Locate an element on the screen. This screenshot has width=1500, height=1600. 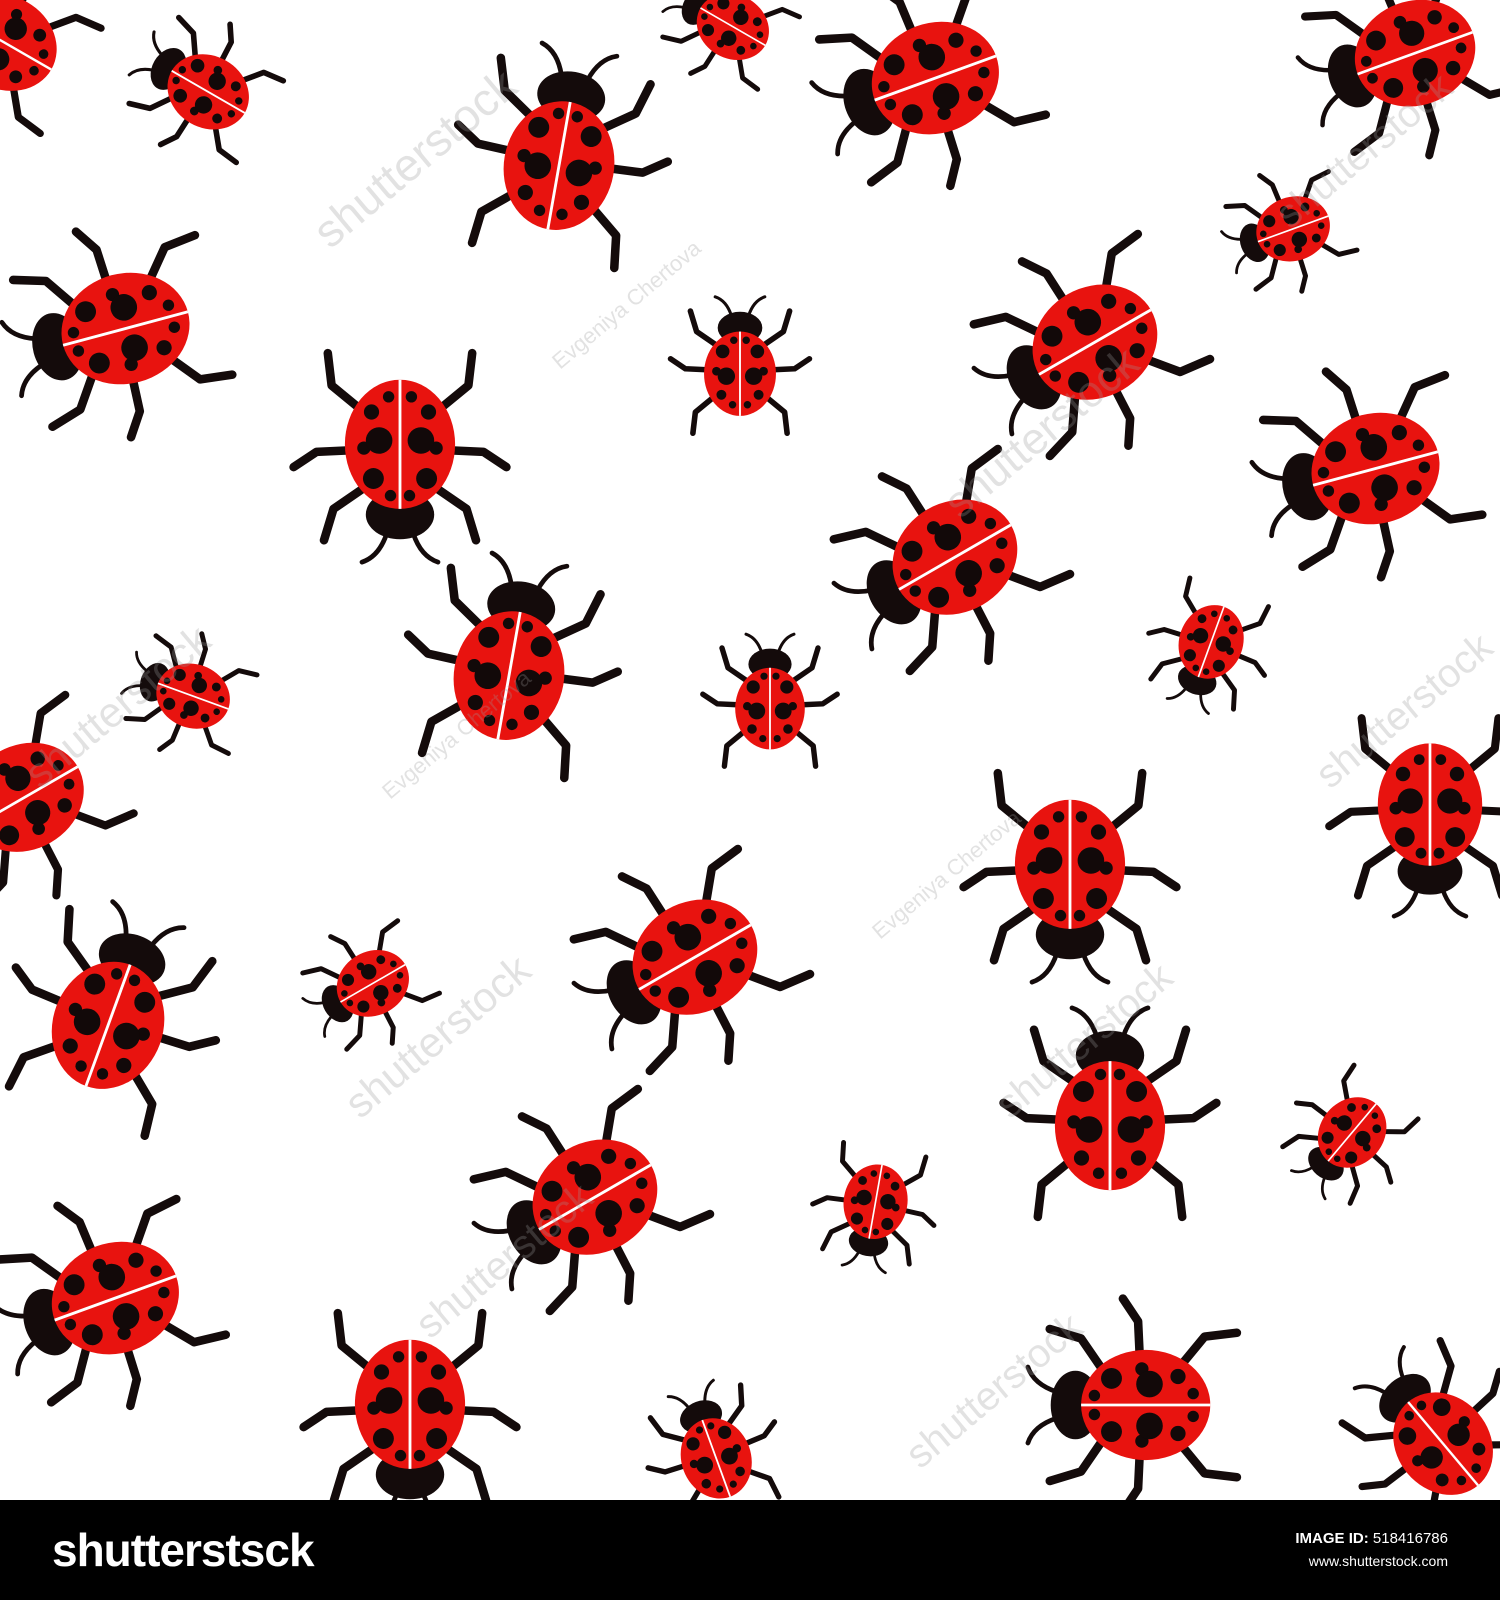
footer-logo: shutterstsck is located at coordinates (183, 1550).